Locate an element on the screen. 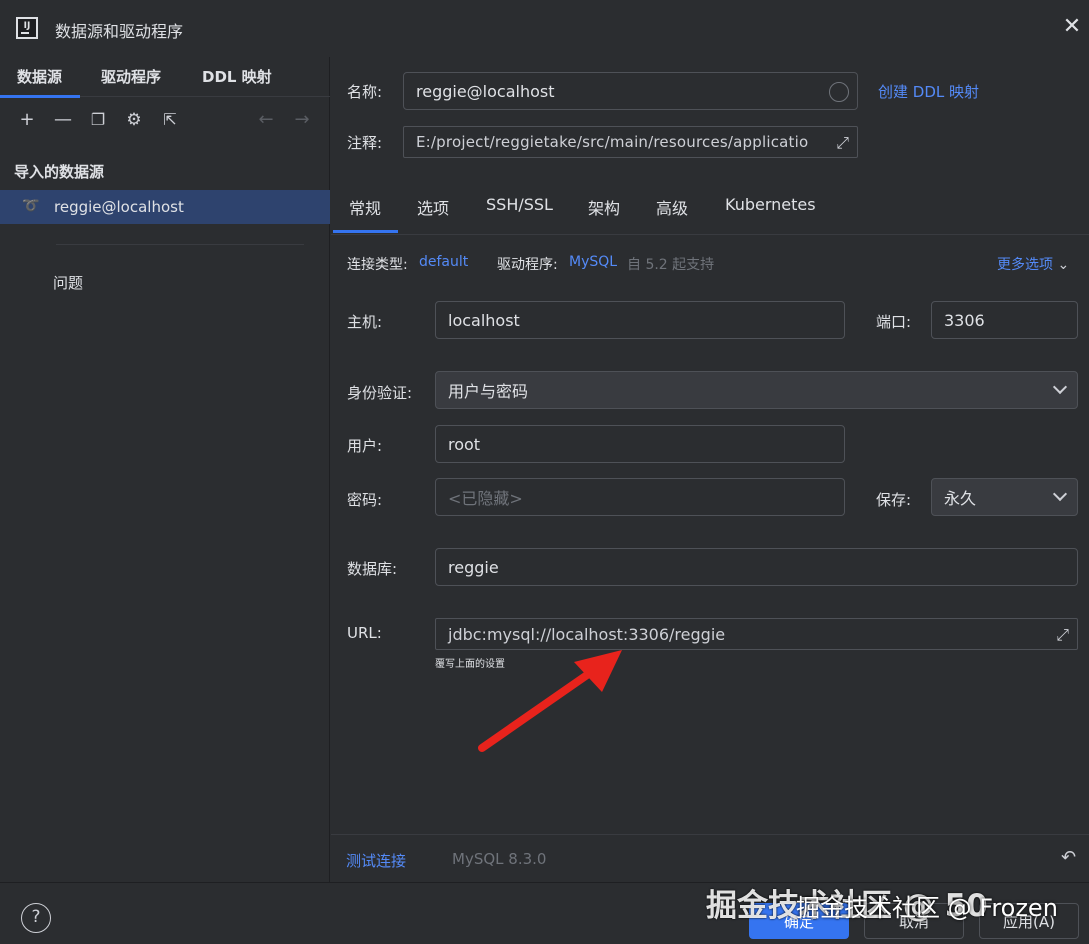 The height and width of the screenshot is (944, 1089). back-arrow-icon: ← is located at coordinates (266, 120).